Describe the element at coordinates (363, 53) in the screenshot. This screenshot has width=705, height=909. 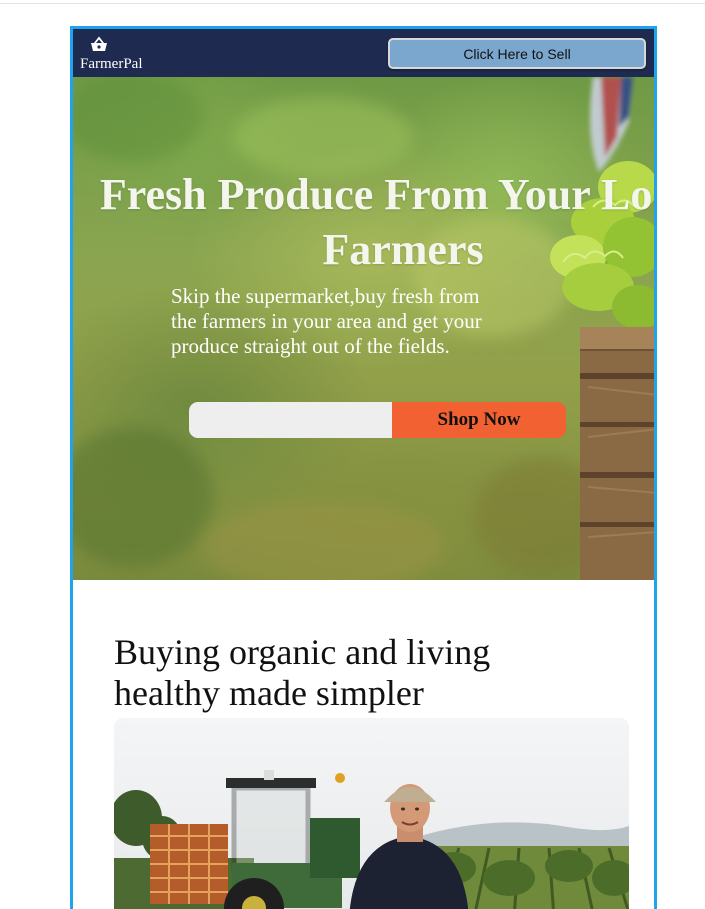
I see `navbar: FarmerPal Click Here to Sell` at that location.